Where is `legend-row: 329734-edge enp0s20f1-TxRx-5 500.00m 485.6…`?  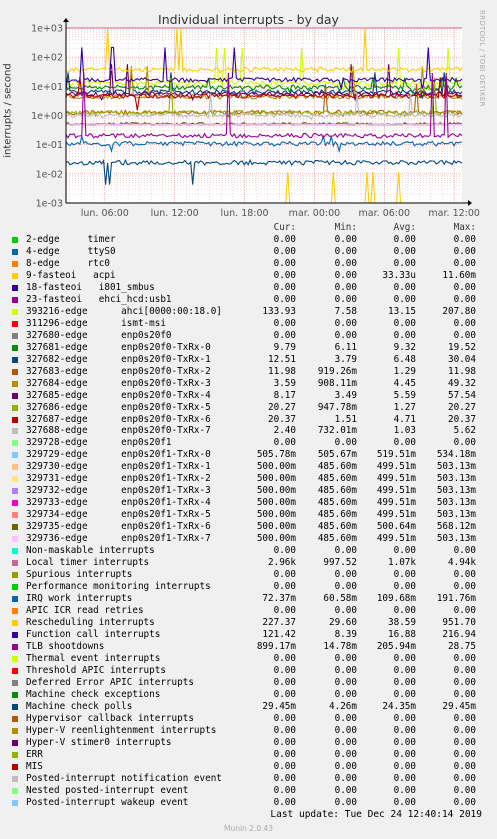 legend-row: 329734-edge enp0s20f1-TxRx-5 500.00m 485.6… is located at coordinates (250, 515).